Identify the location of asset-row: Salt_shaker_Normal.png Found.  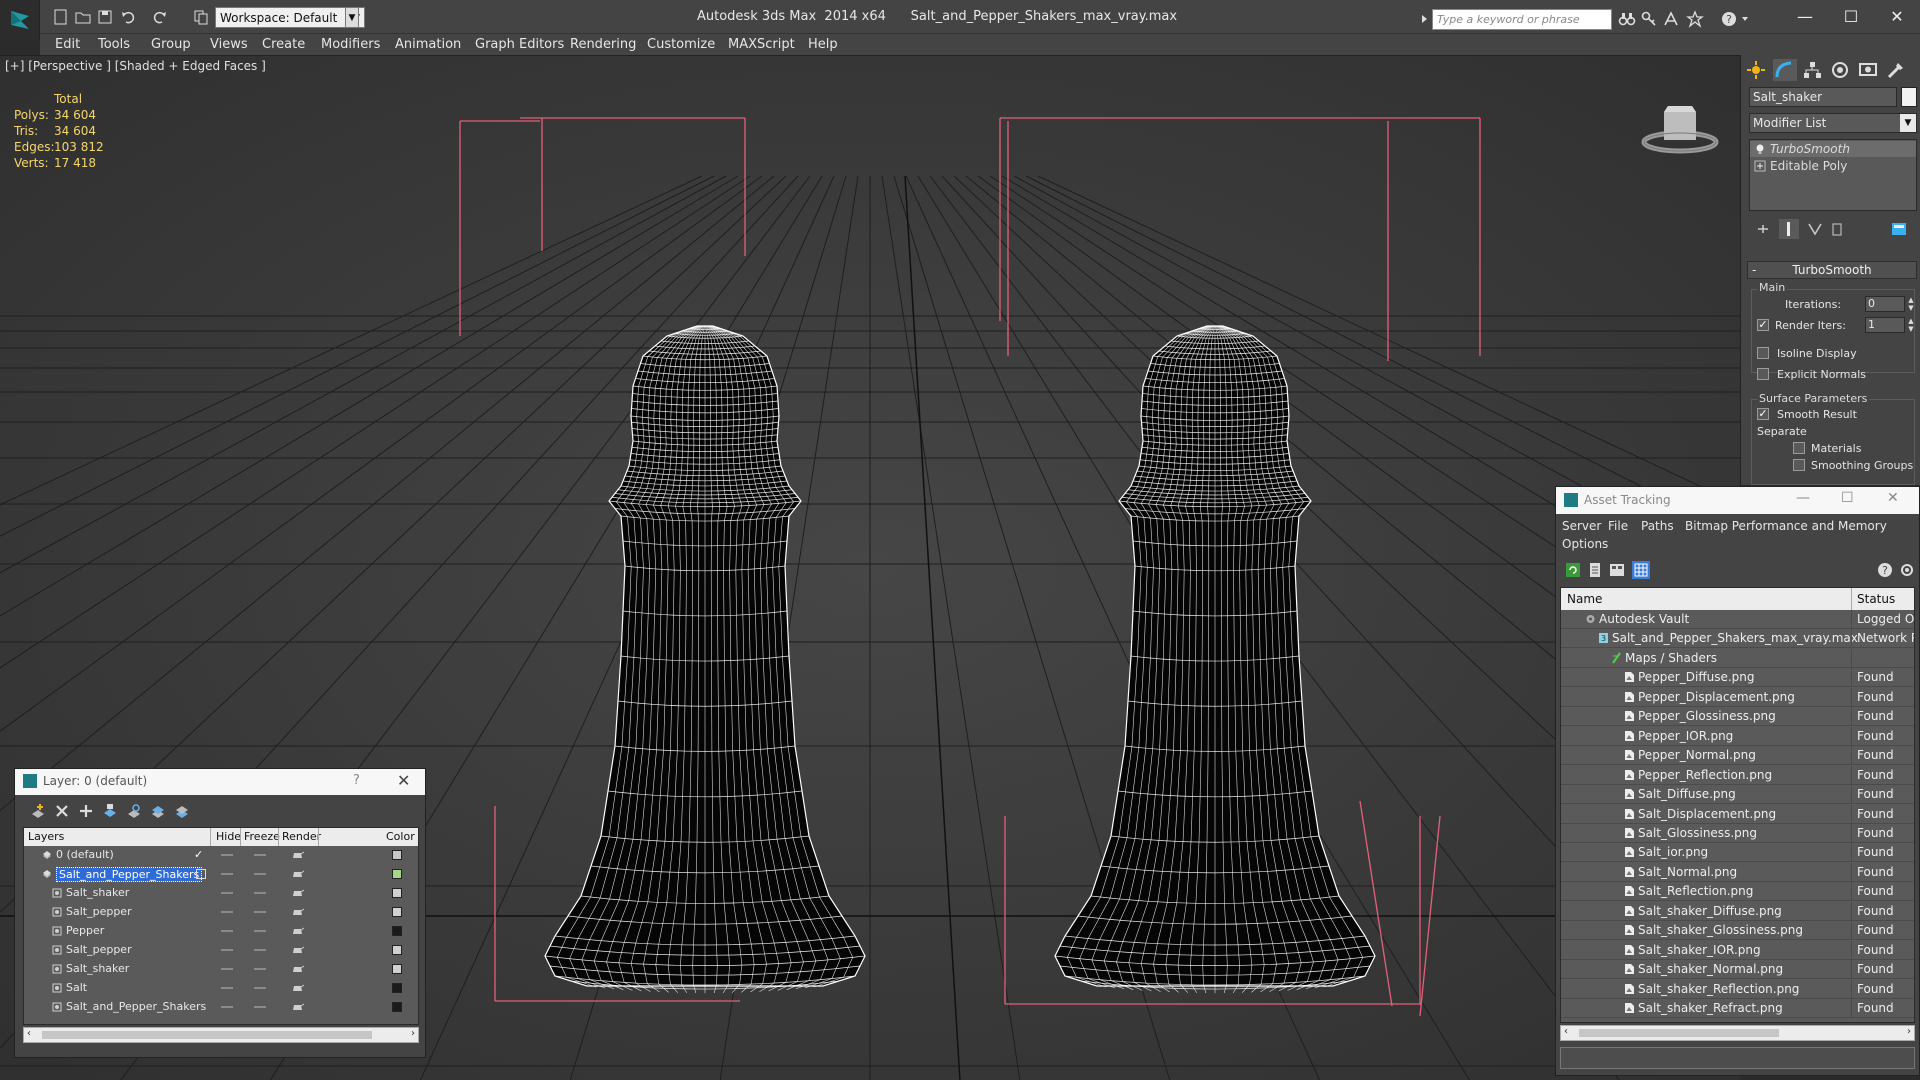
(1737, 970).